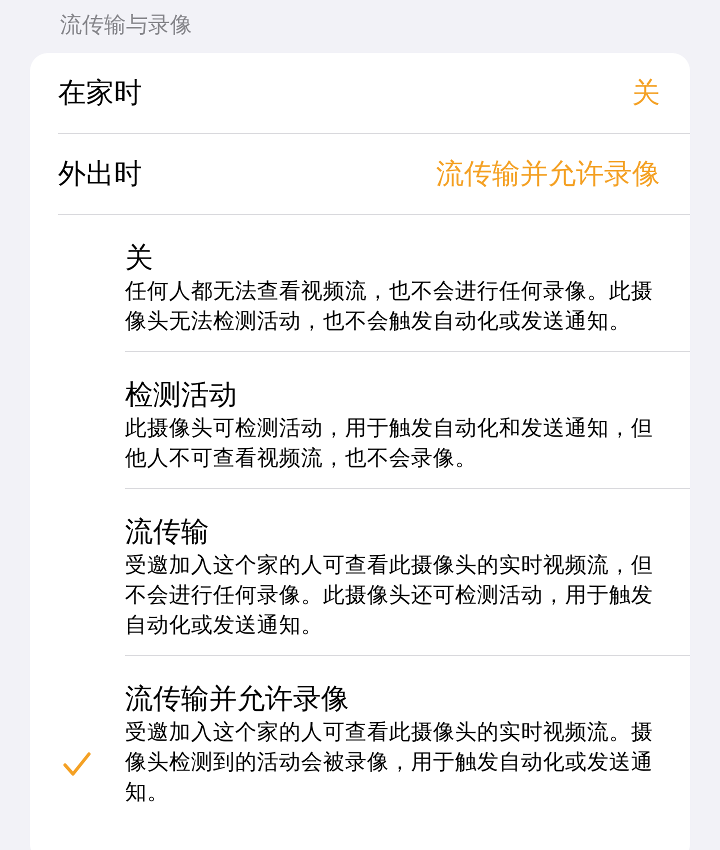  What do you see at coordinates (389, 596) in the screenshot?
I see `option-description: 受邀加入这个家的人可查看此摄像头的实时视频流，但不会进行任何录像。此摄像头还可检测活动，用于触发自动化或发送通知。` at bounding box center [389, 596].